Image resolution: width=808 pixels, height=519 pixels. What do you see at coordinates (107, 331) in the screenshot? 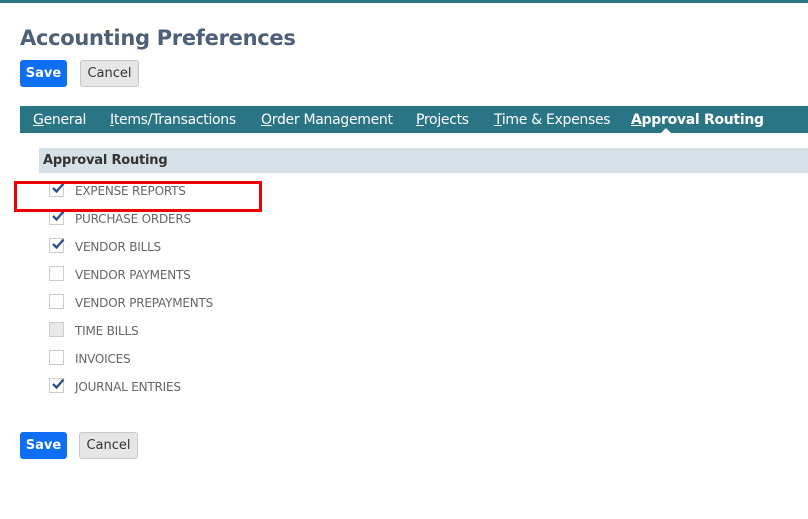
I see `option-label: TIME BILLS` at bounding box center [107, 331].